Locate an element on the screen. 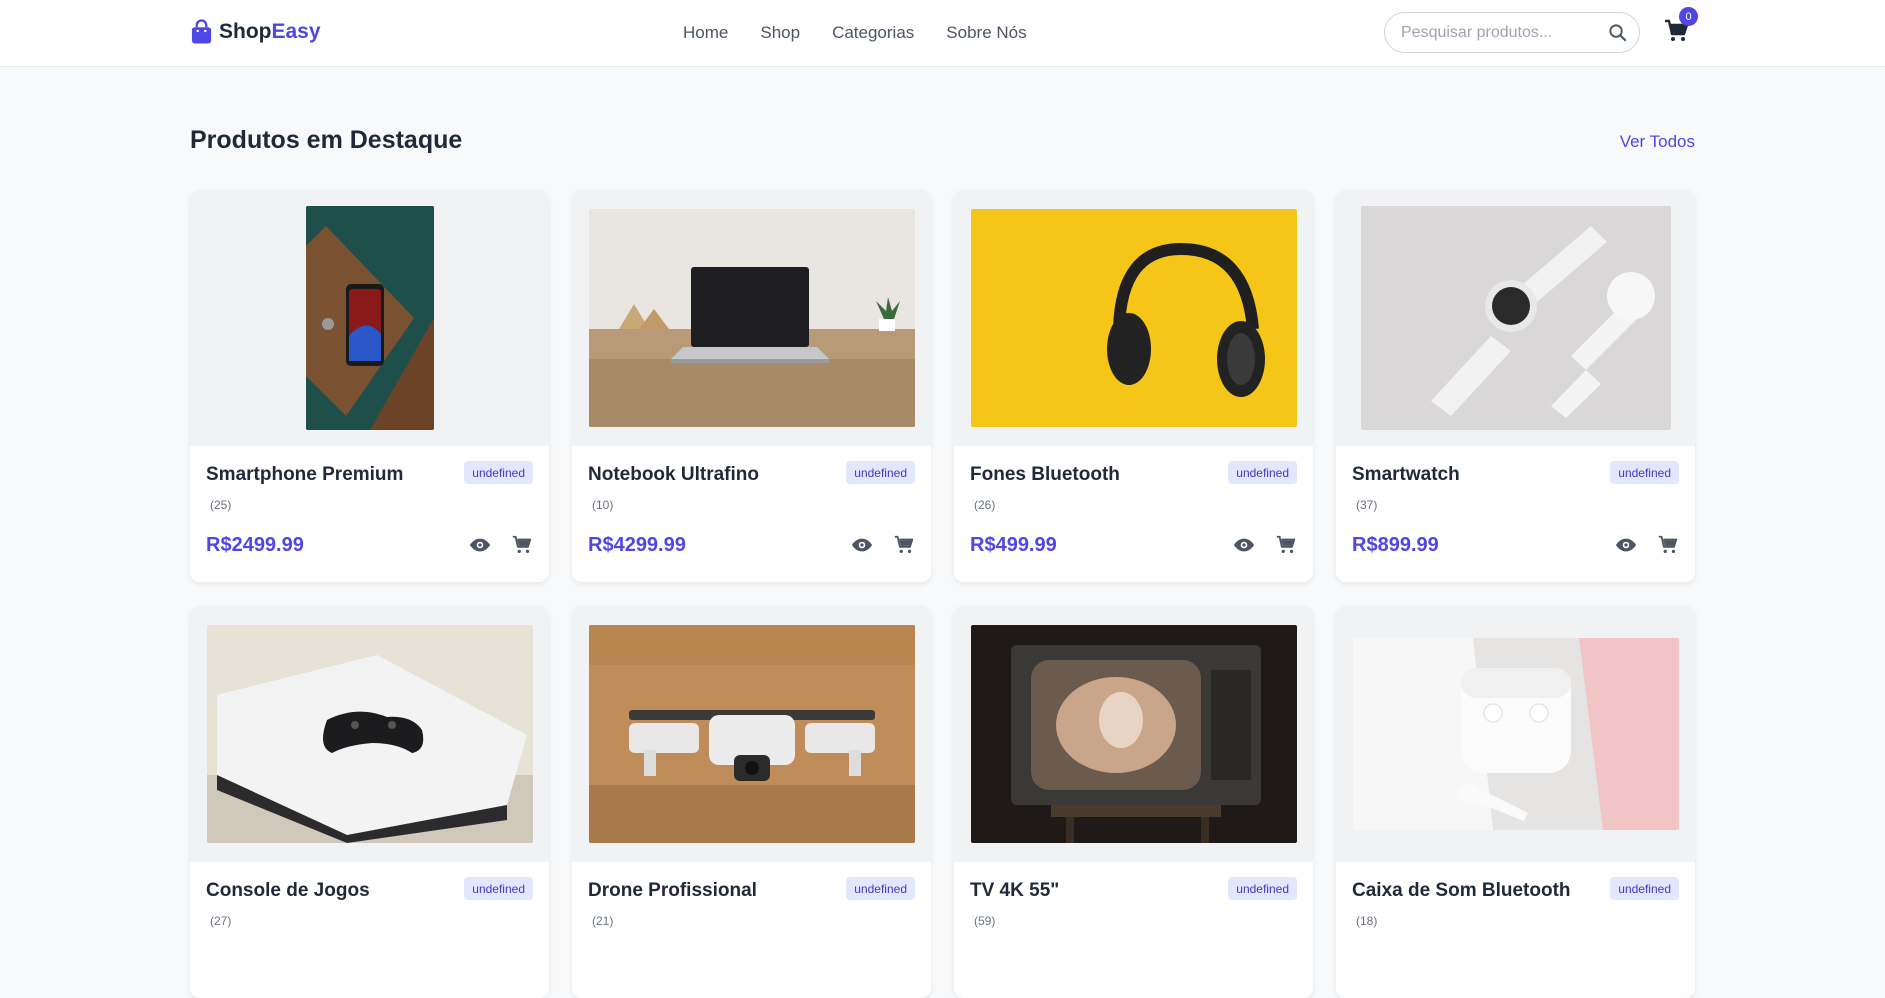  tv-photo is located at coordinates (1133, 734).